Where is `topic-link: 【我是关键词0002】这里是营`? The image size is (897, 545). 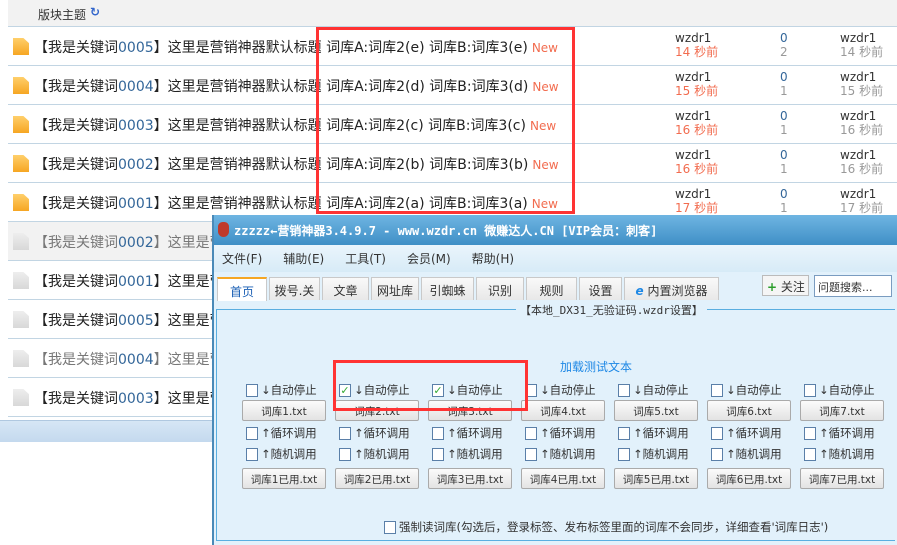
topic-link: 【我是关键词0002】这里是营 is located at coordinates (129, 242).